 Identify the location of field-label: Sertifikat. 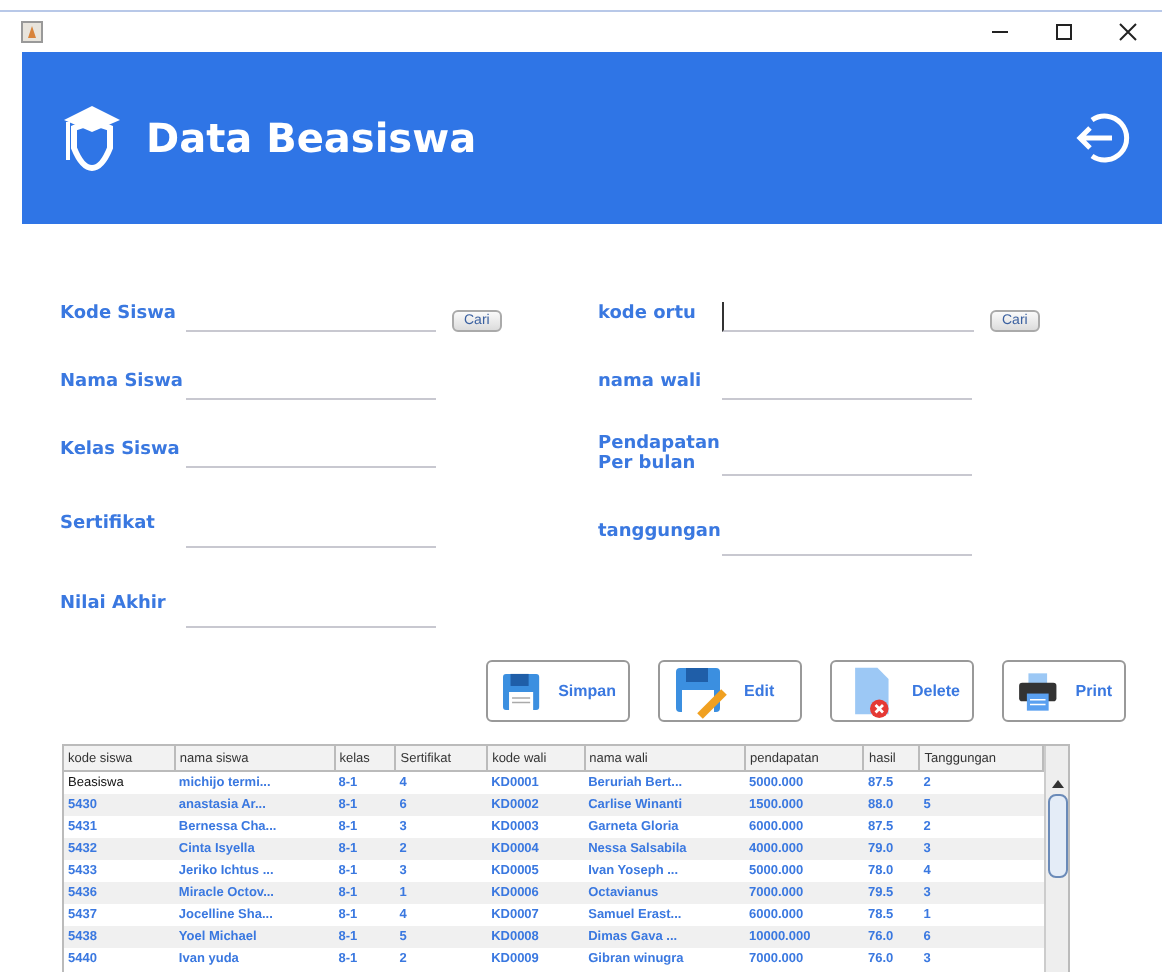
(108, 524).